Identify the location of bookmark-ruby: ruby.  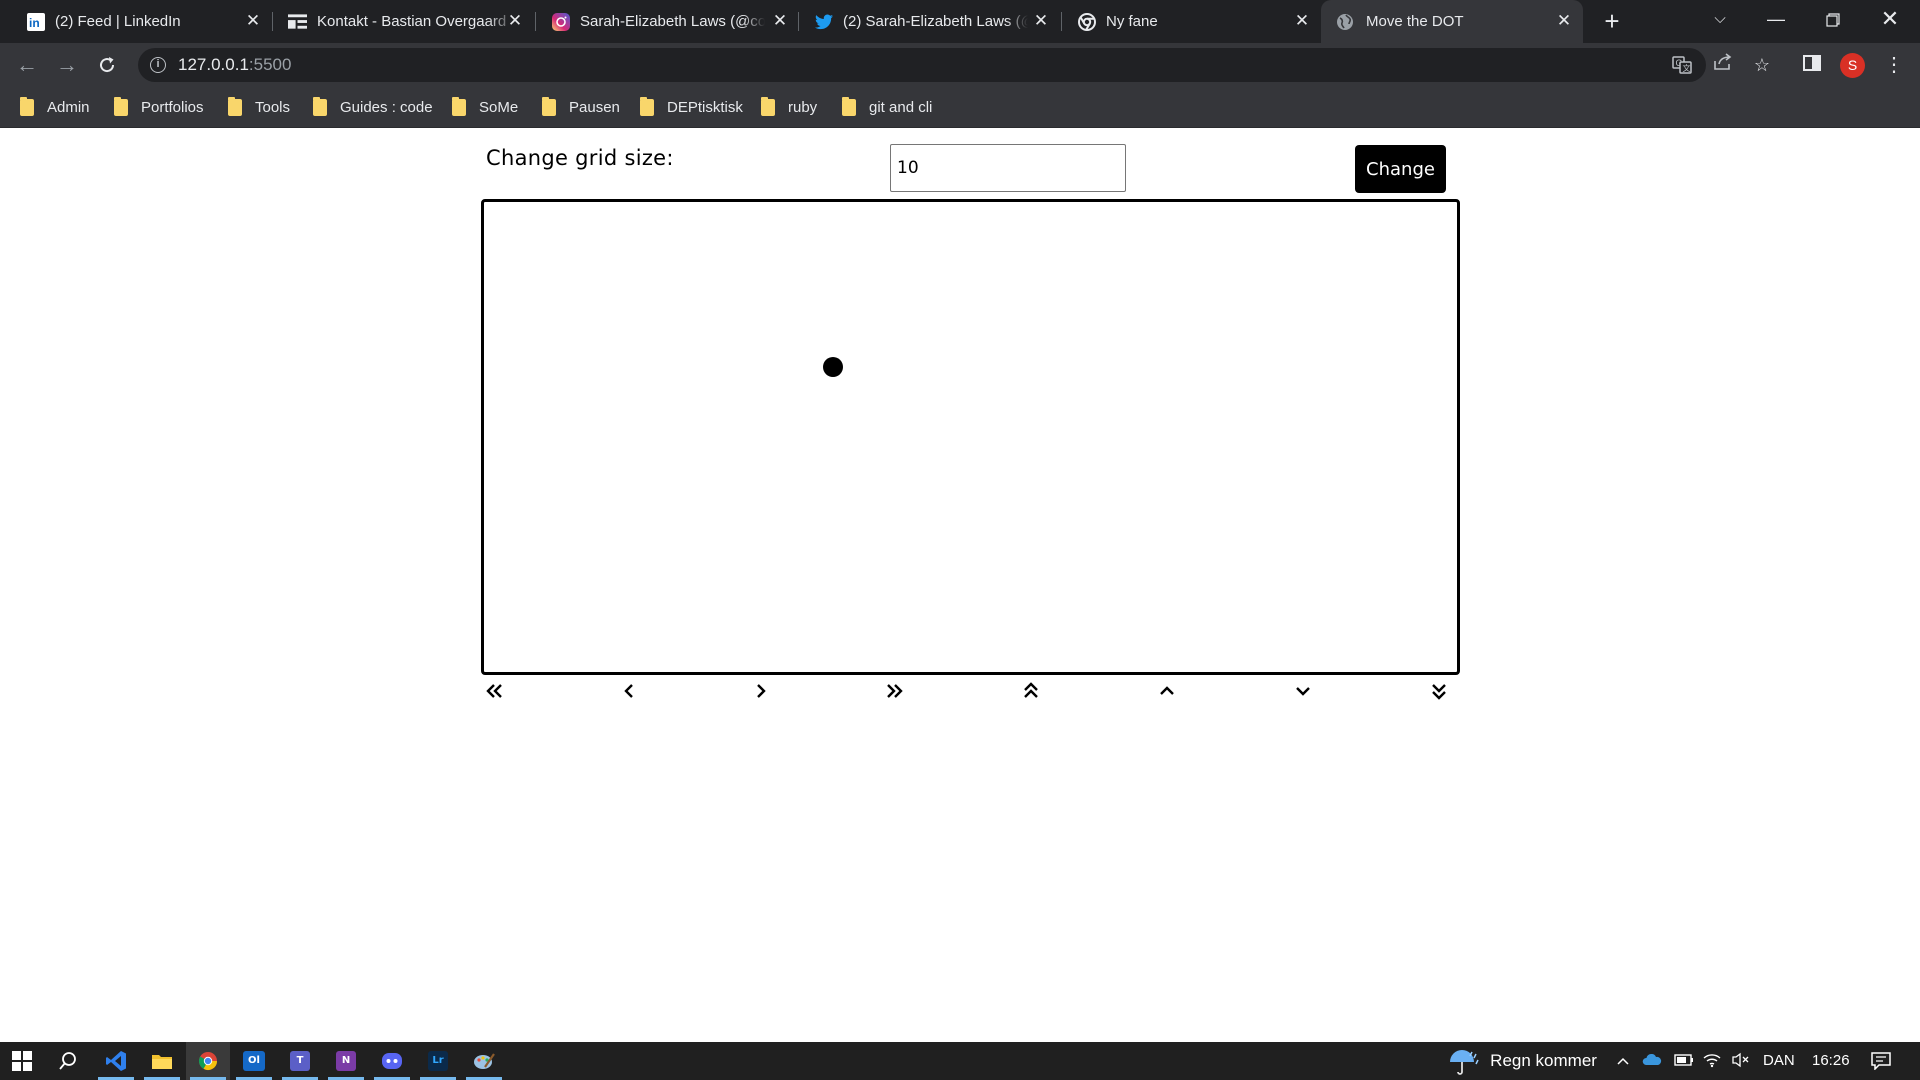
(789, 107).